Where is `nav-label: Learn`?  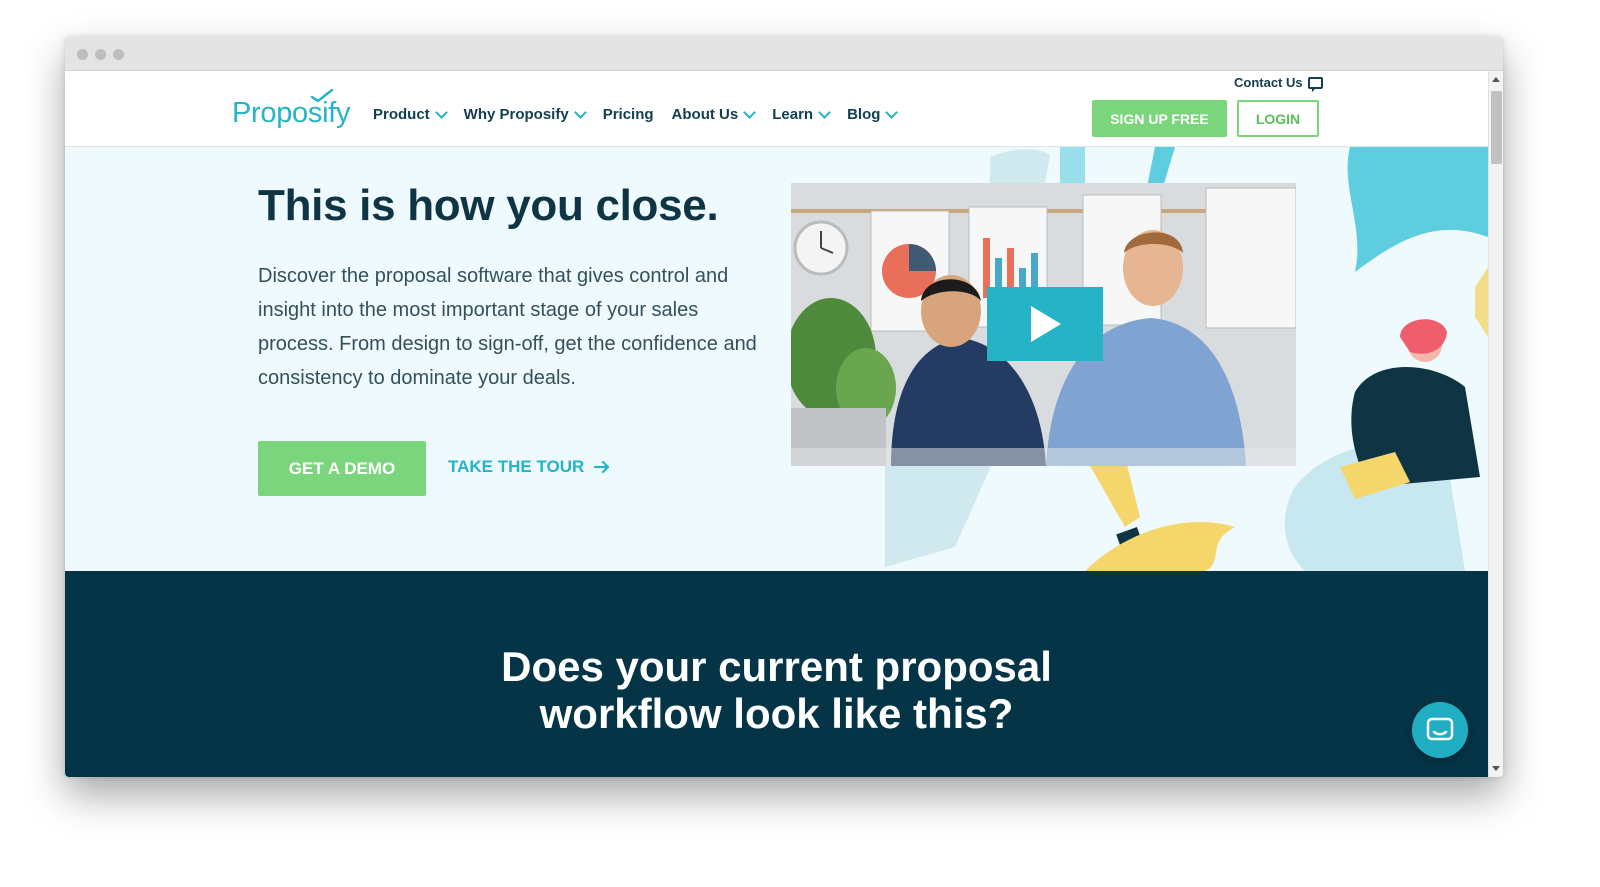 nav-label: Learn is located at coordinates (793, 114).